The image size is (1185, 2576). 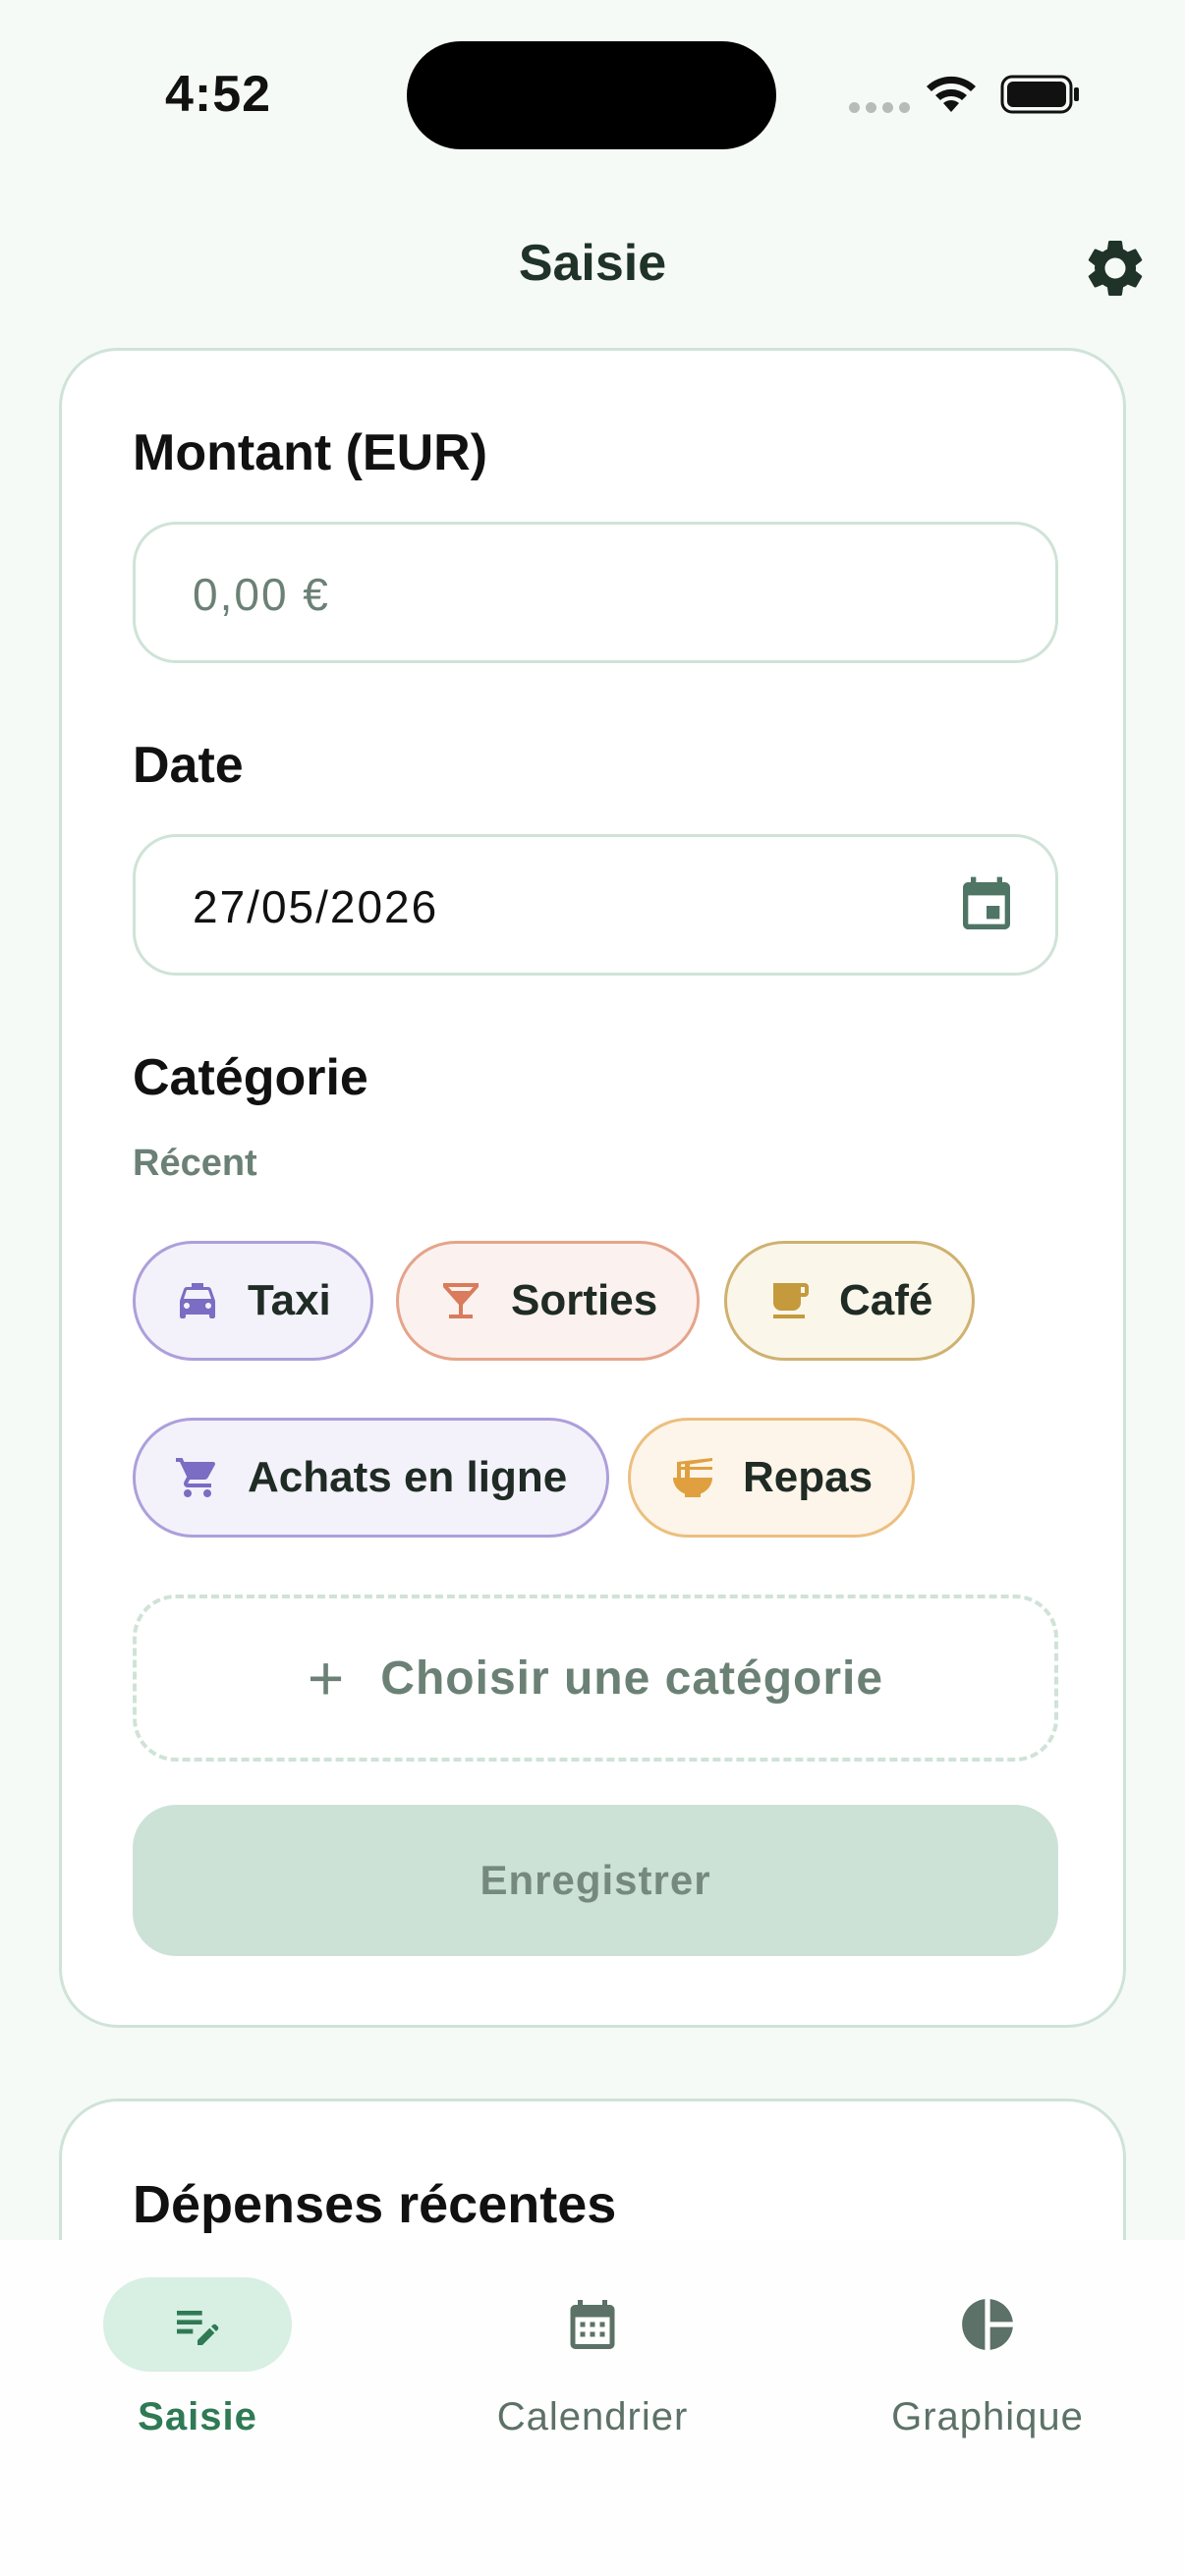 What do you see at coordinates (198, 1477) in the screenshot?
I see `cart-icon` at bounding box center [198, 1477].